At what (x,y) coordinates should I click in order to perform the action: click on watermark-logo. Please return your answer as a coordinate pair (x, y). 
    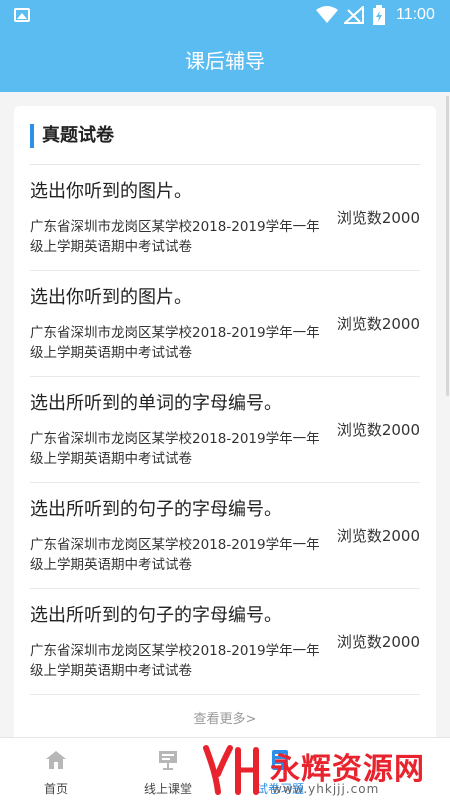
    Looking at the image, I should click on (231, 770).